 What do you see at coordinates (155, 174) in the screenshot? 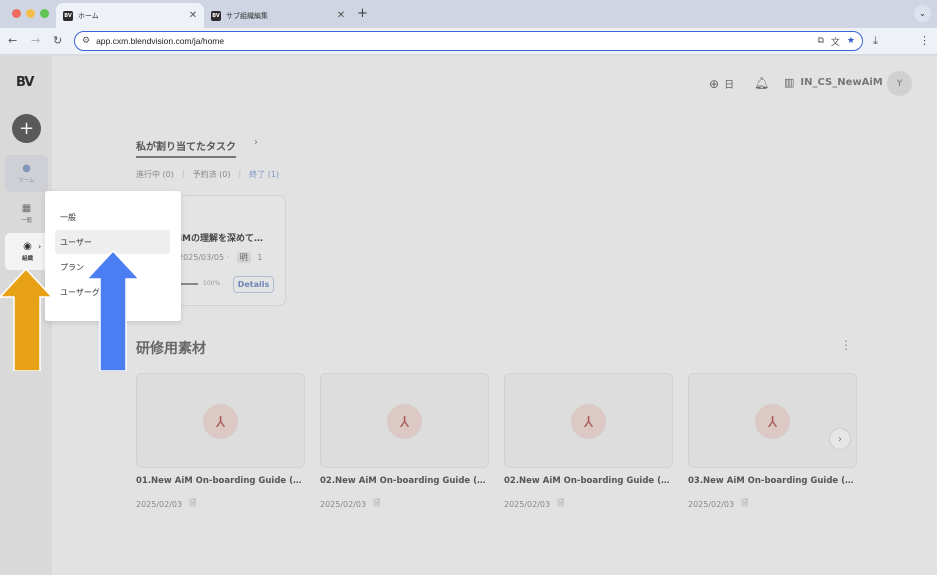
I see `tab-in-progress: 進行中 (0)` at bounding box center [155, 174].